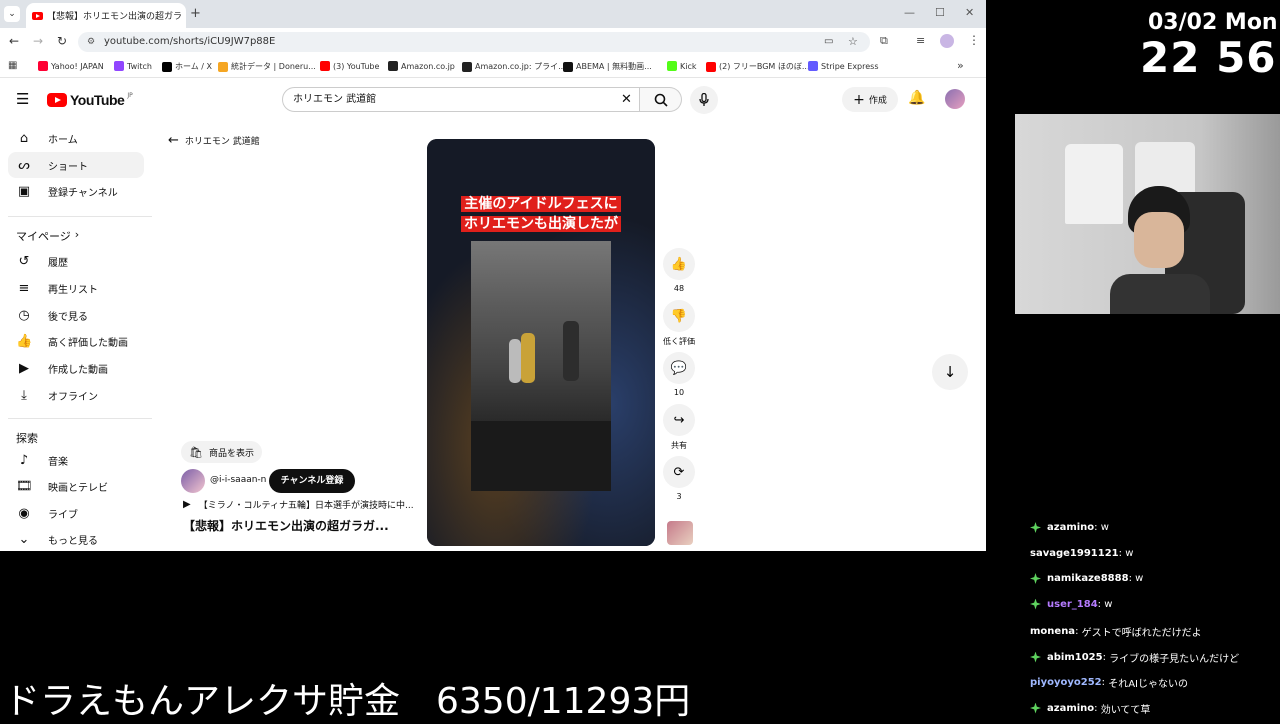 Image resolution: width=1280 pixels, height=724 pixels. What do you see at coordinates (661, 99) in the screenshot?
I see `search-button` at bounding box center [661, 99].